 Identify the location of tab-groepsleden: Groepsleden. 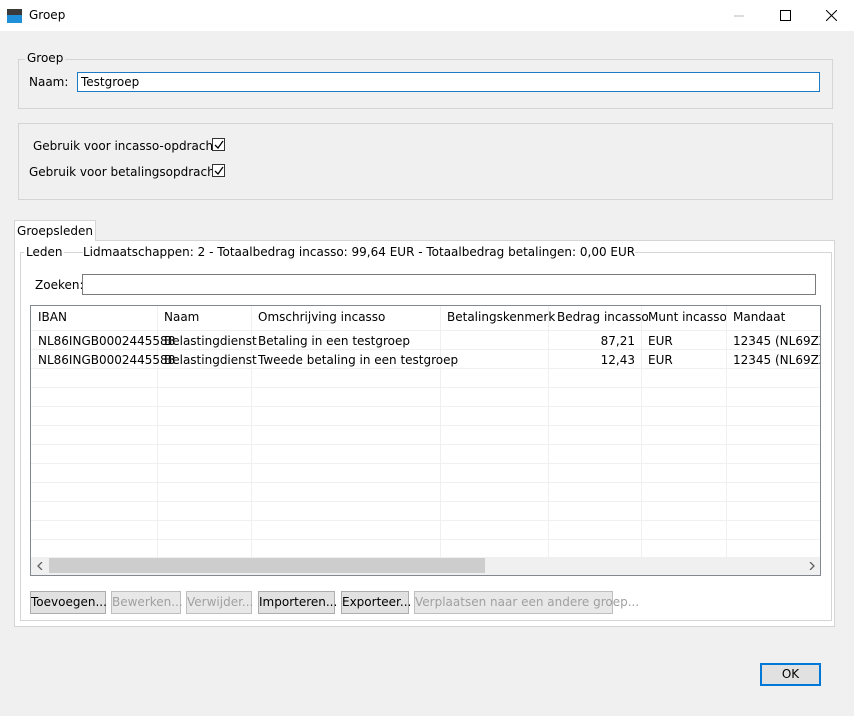
(55, 230).